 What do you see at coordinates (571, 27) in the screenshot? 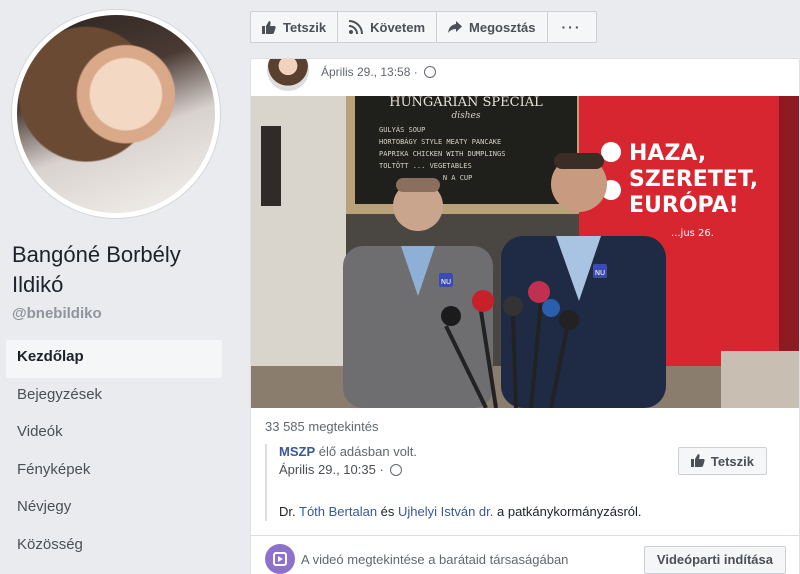
I see `more-options-button: ···` at bounding box center [571, 27].